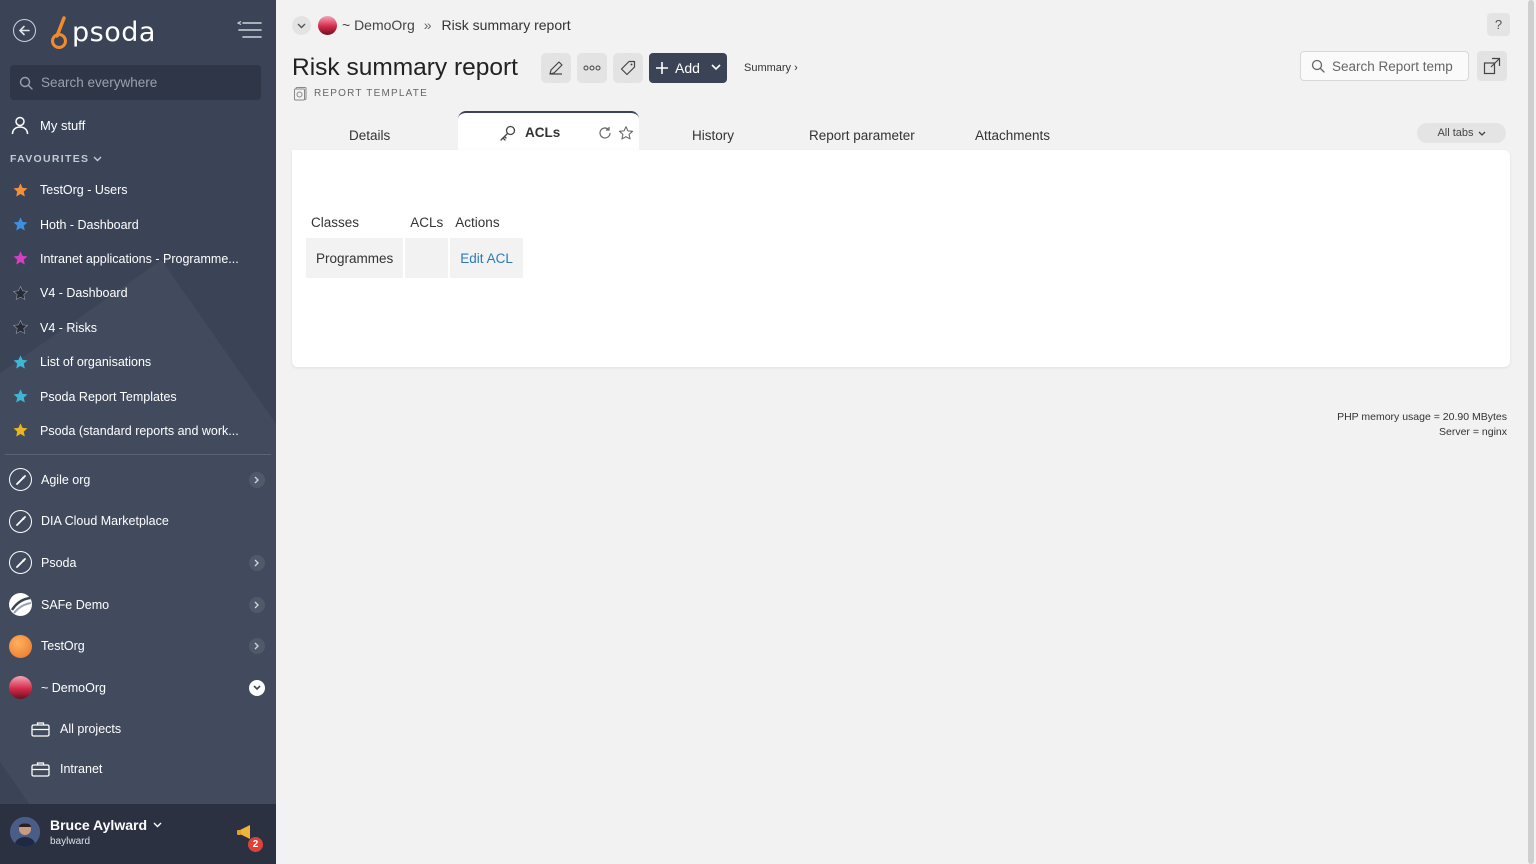  I want to click on table-row: Programmes Edit ACL, so click(414, 258).